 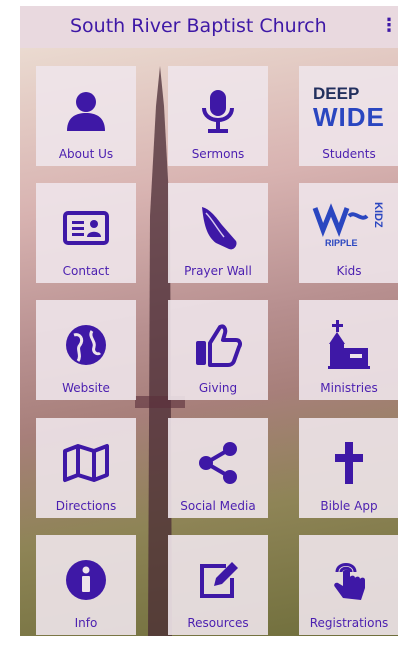 I want to click on tile-label: Kids, so click(x=349, y=271).